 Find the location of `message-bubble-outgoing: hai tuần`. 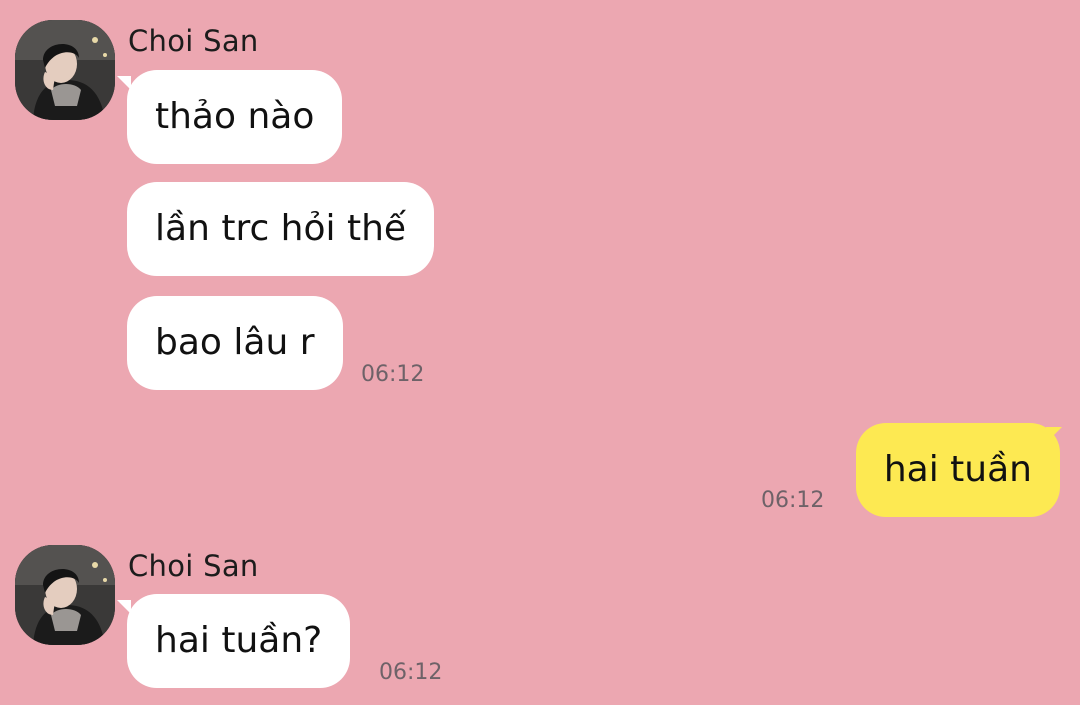

message-bubble-outgoing: hai tuần is located at coordinates (957, 470).